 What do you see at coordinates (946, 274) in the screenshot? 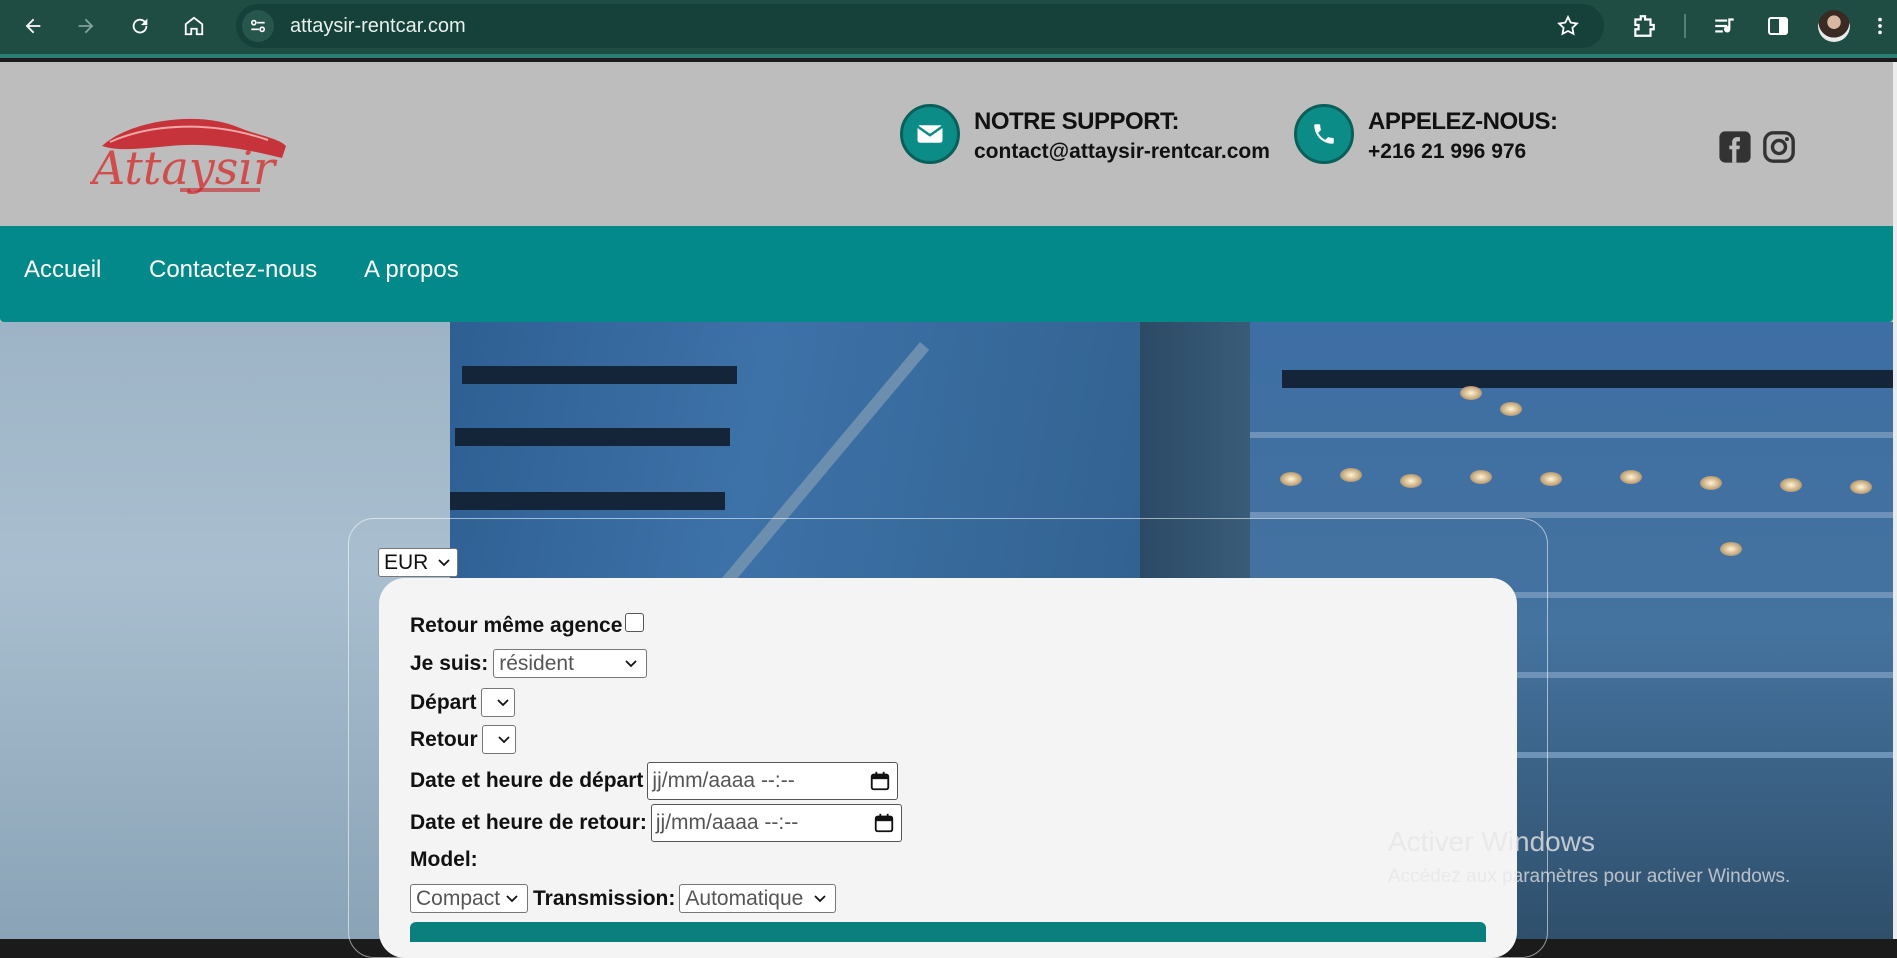
I see `main-navigation: Accueil Contactez-nous A propos` at bounding box center [946, 274].